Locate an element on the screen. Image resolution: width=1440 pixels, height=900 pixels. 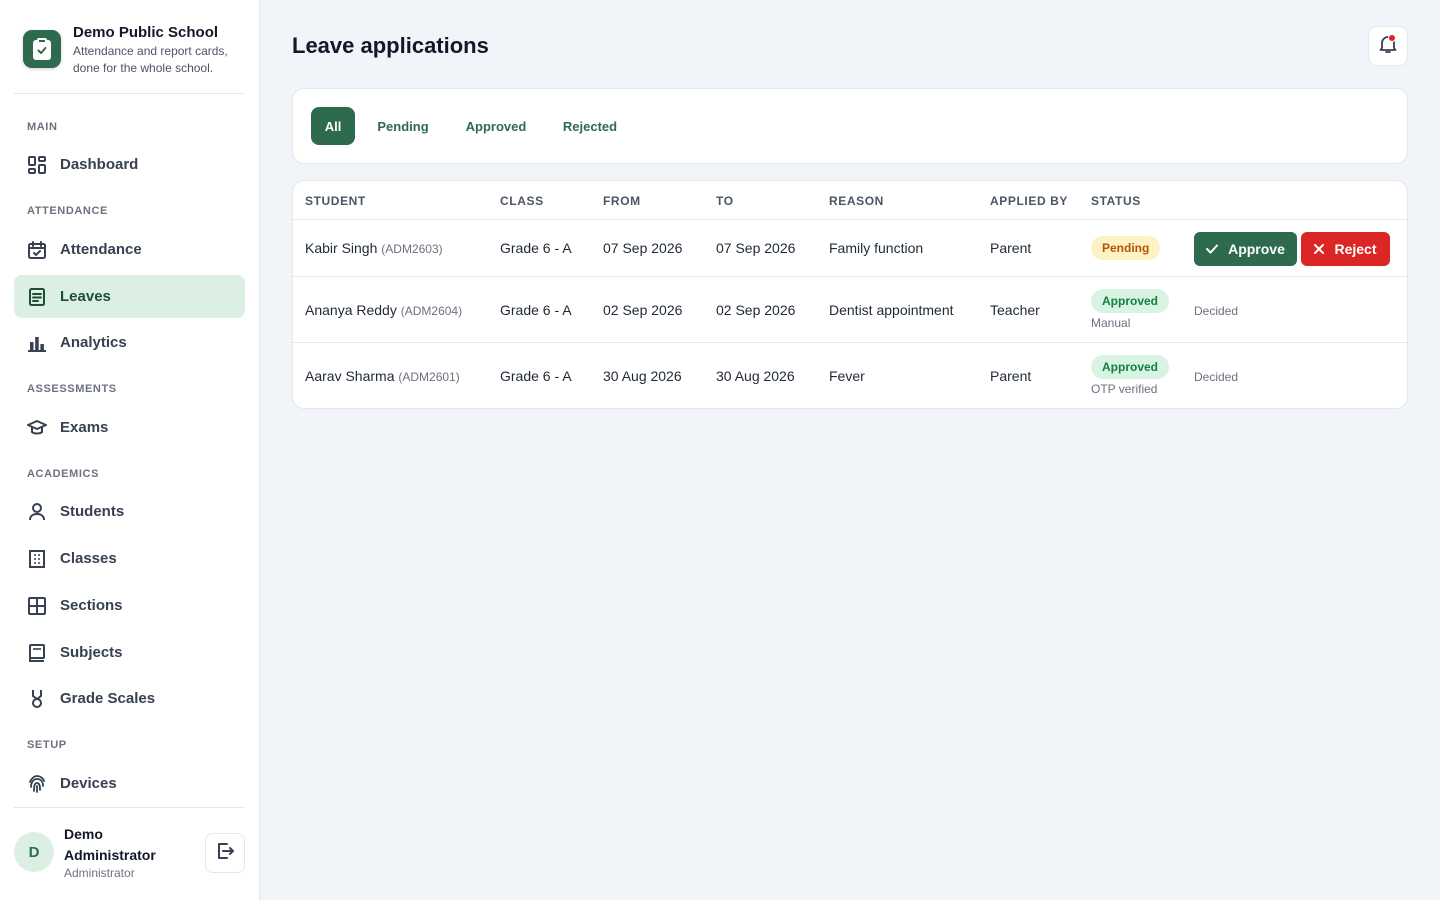
section-label-assessments: ASSESSMENTS is located at coordinates (72, 389).